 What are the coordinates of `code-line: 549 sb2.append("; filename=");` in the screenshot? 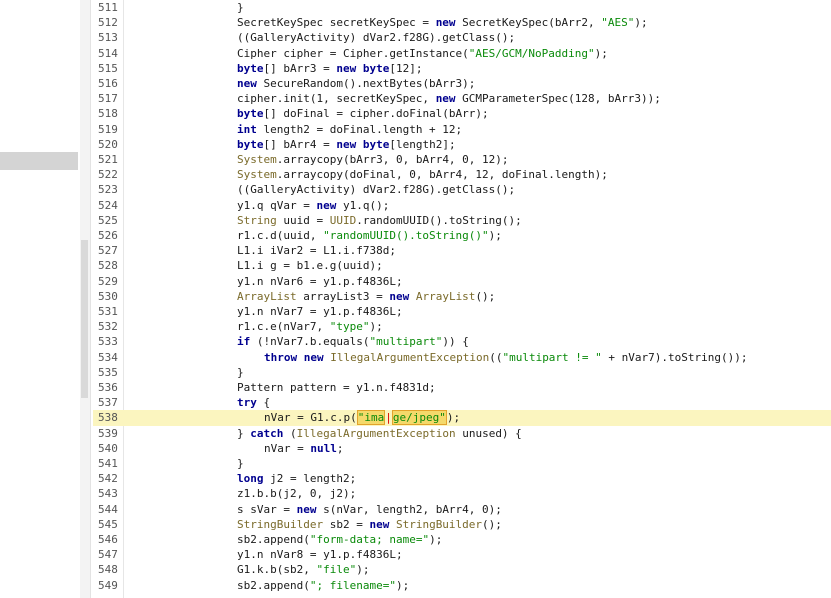 It's located at (462, 585).